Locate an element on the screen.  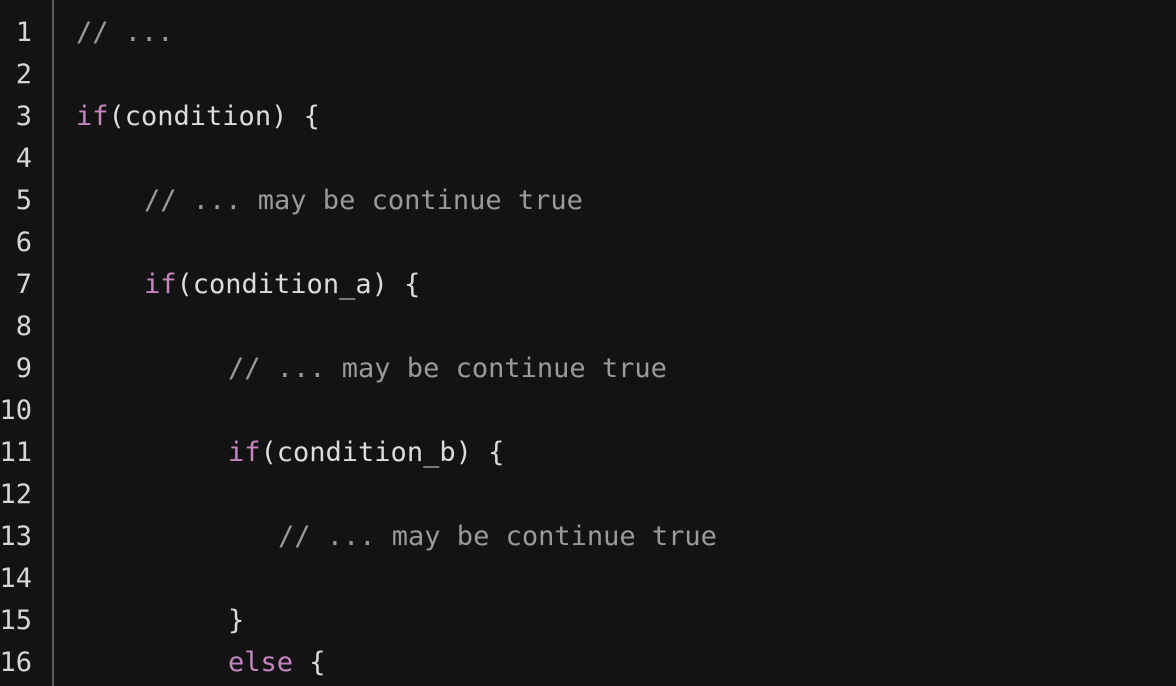
code-token: (condition) { is located at coordinates (214, 116).